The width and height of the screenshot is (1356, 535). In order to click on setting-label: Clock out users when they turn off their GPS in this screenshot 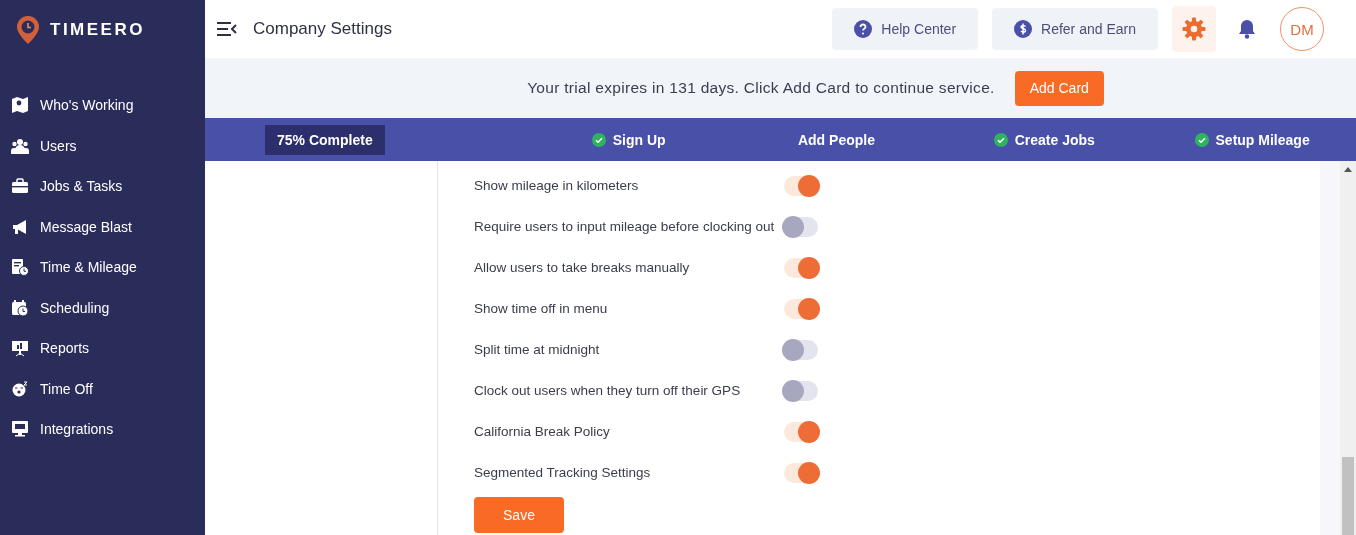, I will do `click(608, 390)`.